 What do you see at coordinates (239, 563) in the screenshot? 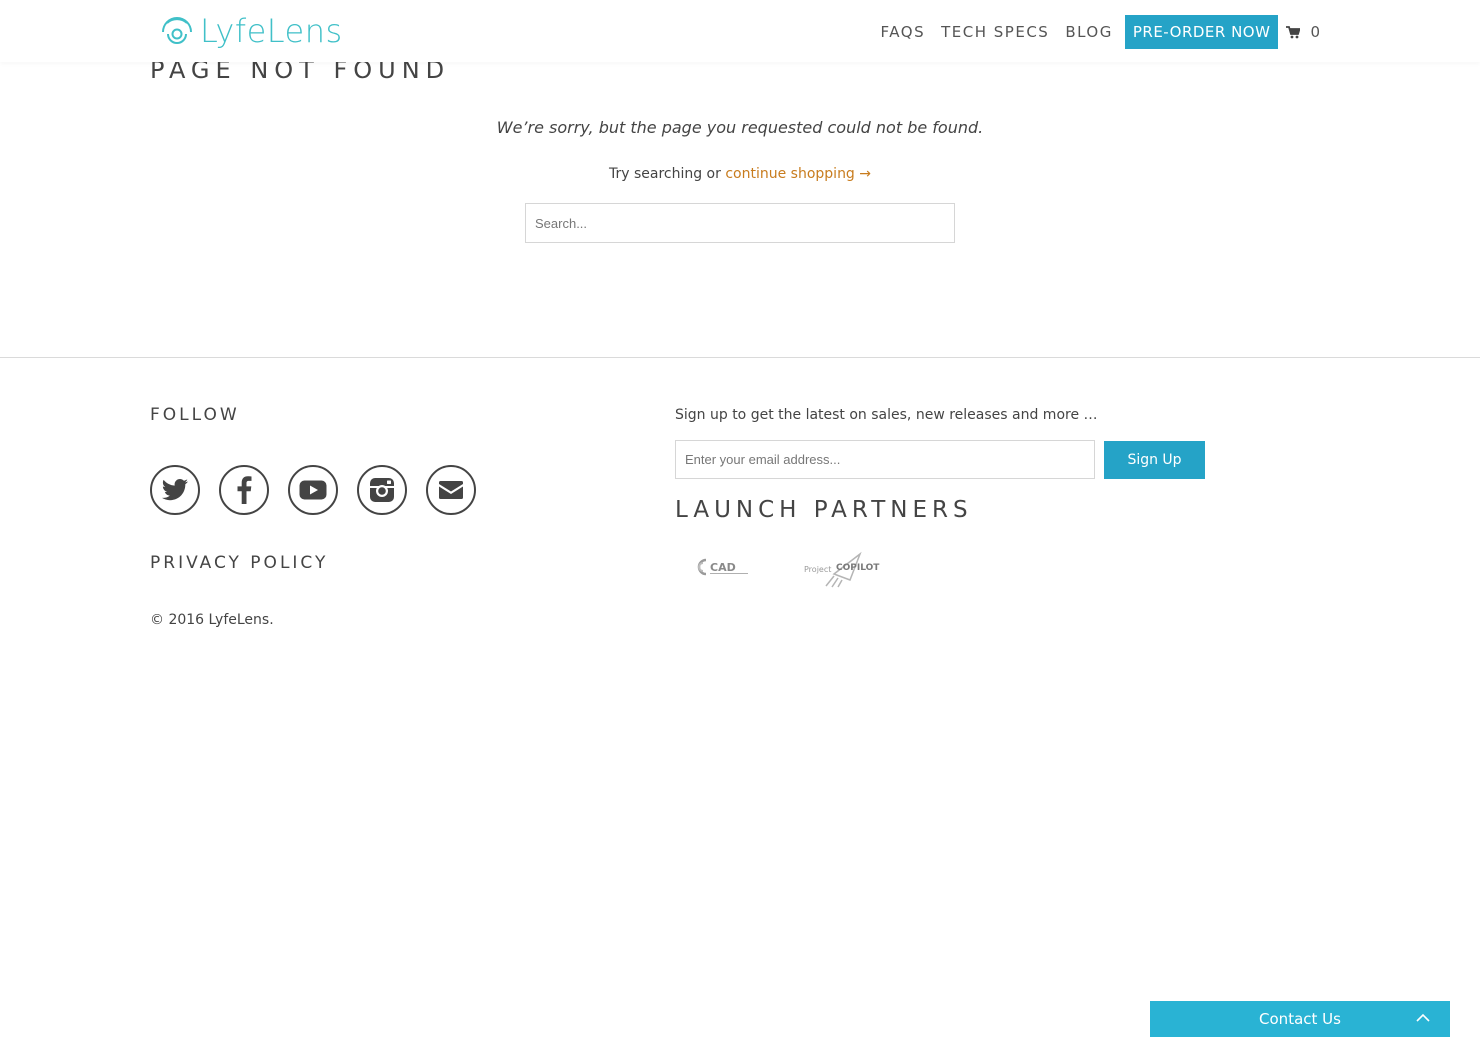
I see `privacy-policy-link: PRIVACY POLICY` at bounding box center [239, 563].